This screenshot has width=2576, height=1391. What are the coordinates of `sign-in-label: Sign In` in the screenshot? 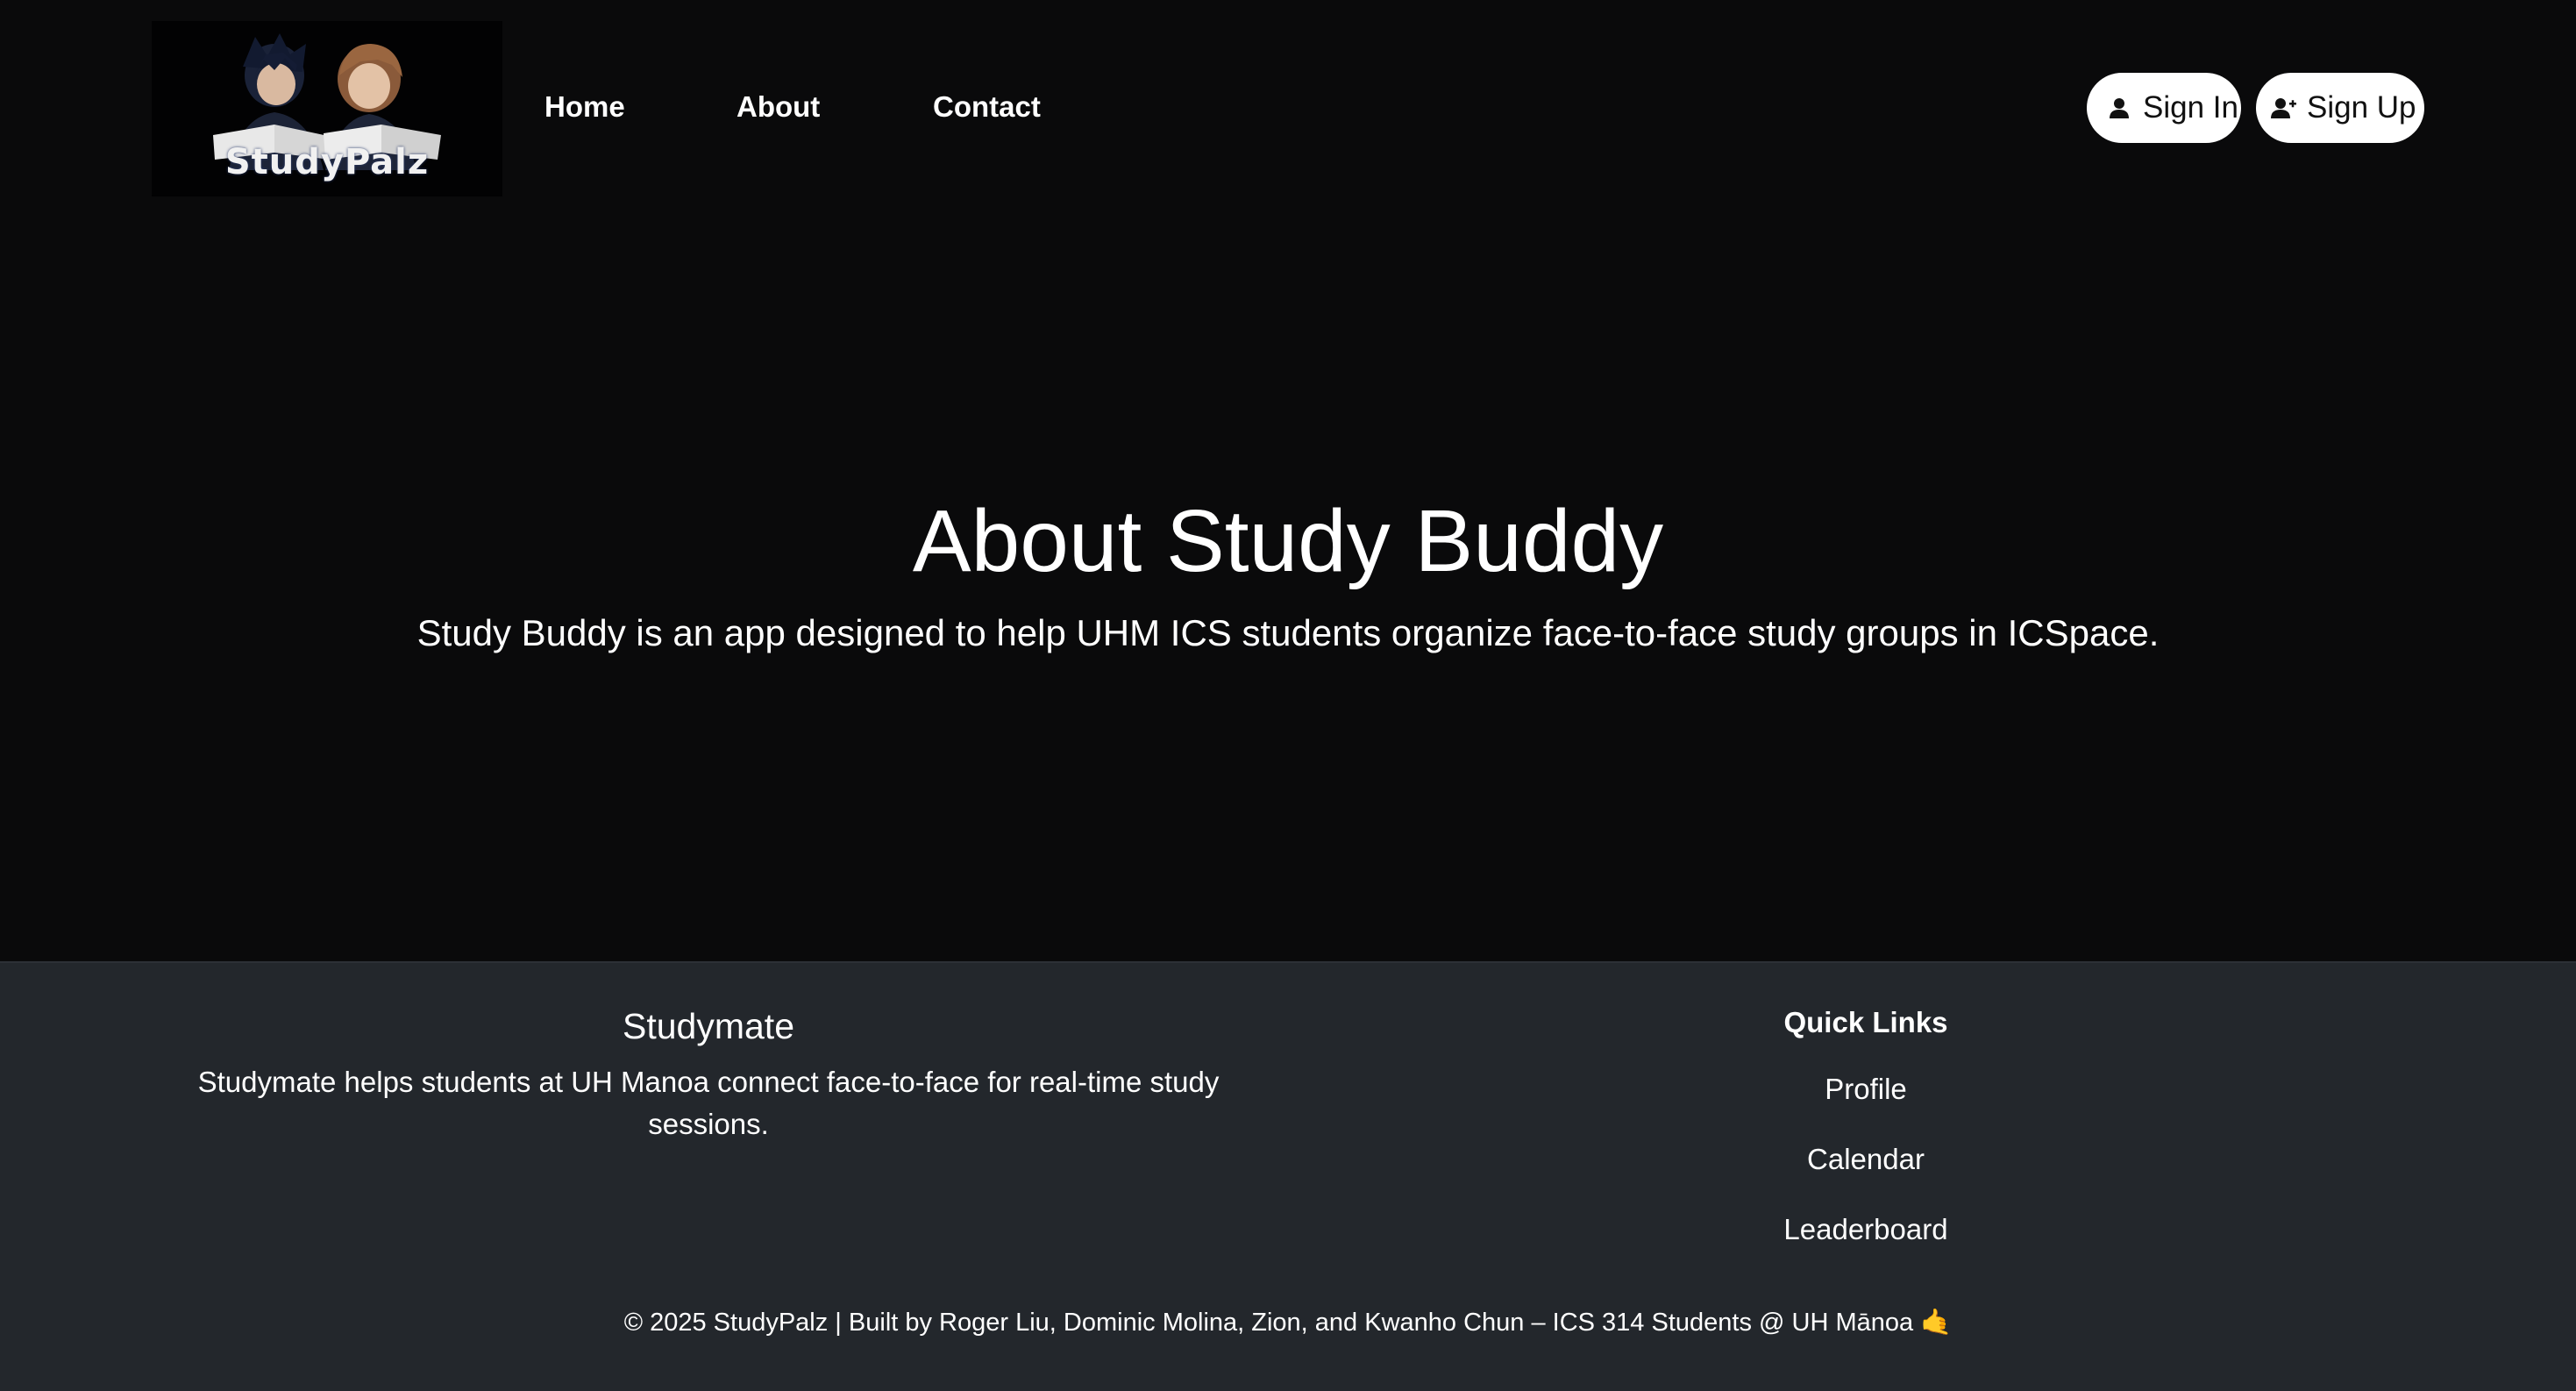 It's located at (2190, 107).